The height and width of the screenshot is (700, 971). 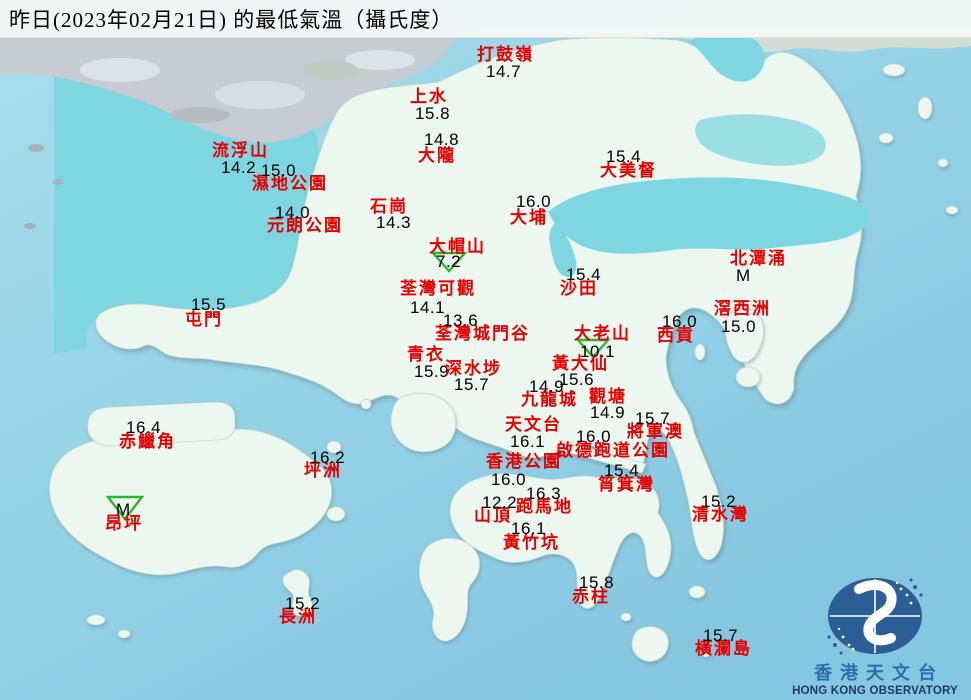 What do you see at coordinates (500, 502) in the screenshot?
I see `station-value: 12.2` at bounding box center [500, 502].